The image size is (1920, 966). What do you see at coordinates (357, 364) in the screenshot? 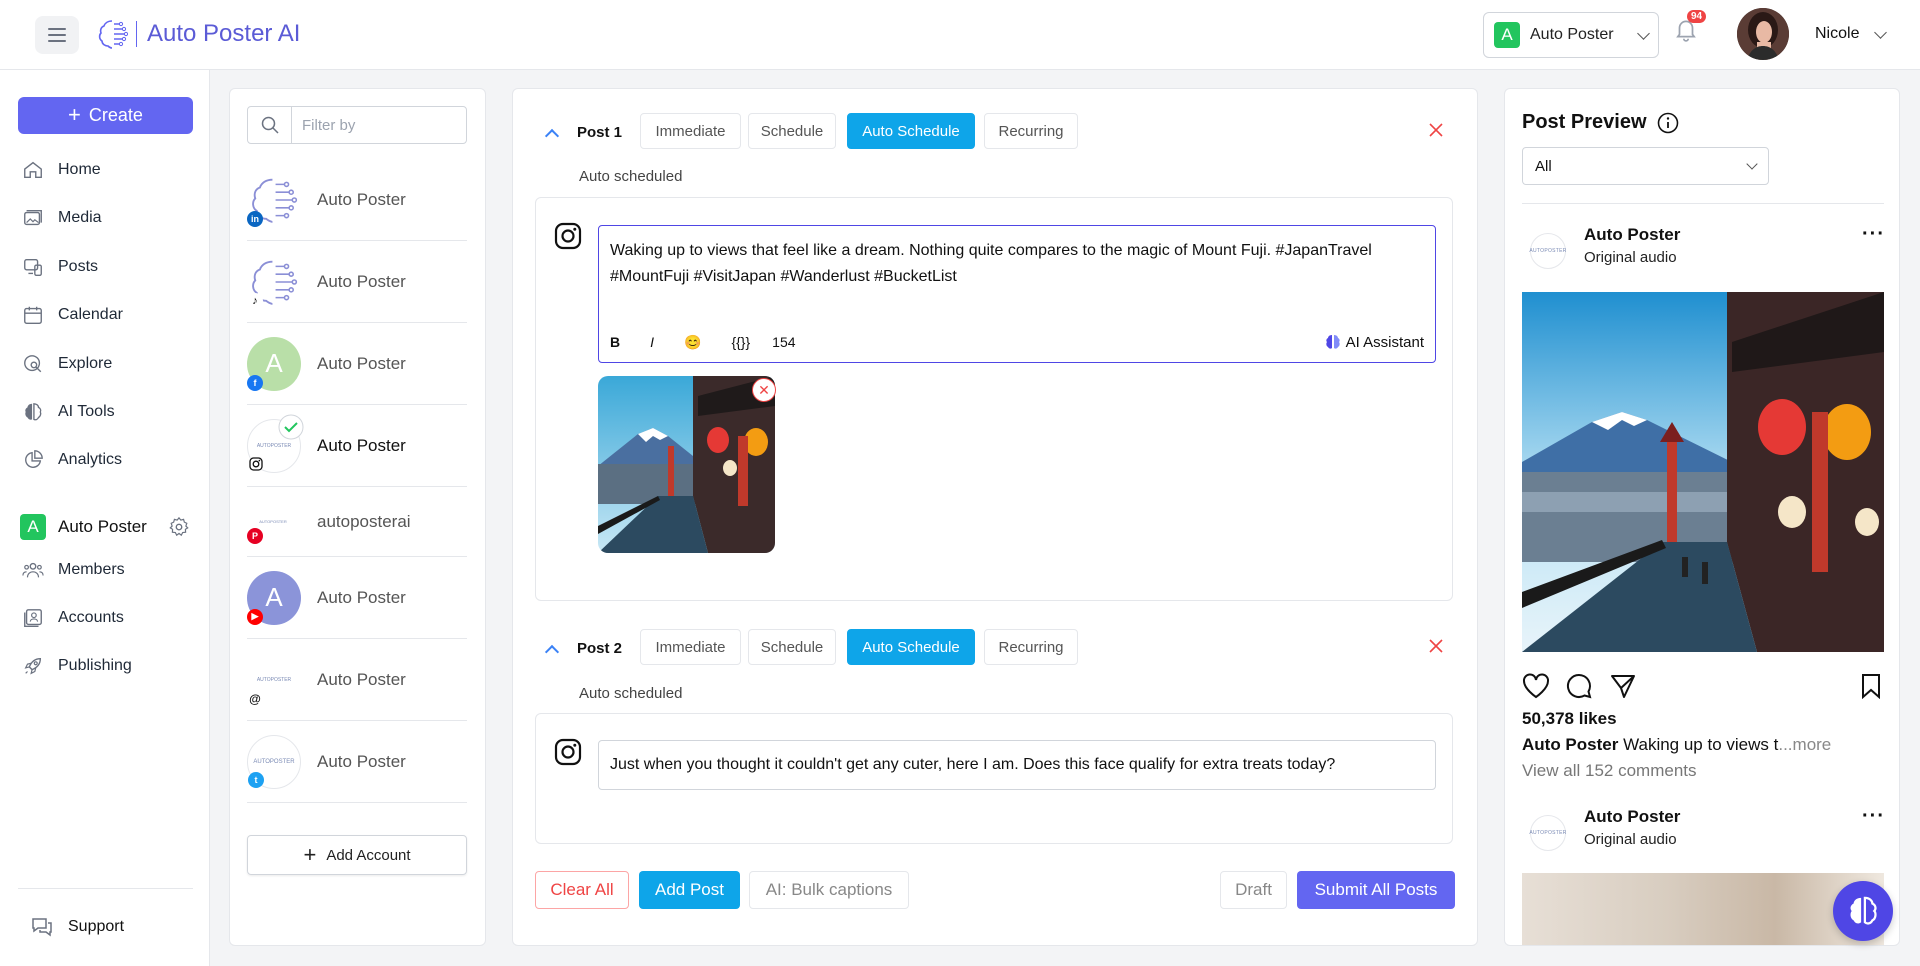
I see `account-item: A f Auto Poster` at bounding box center [357, 364].